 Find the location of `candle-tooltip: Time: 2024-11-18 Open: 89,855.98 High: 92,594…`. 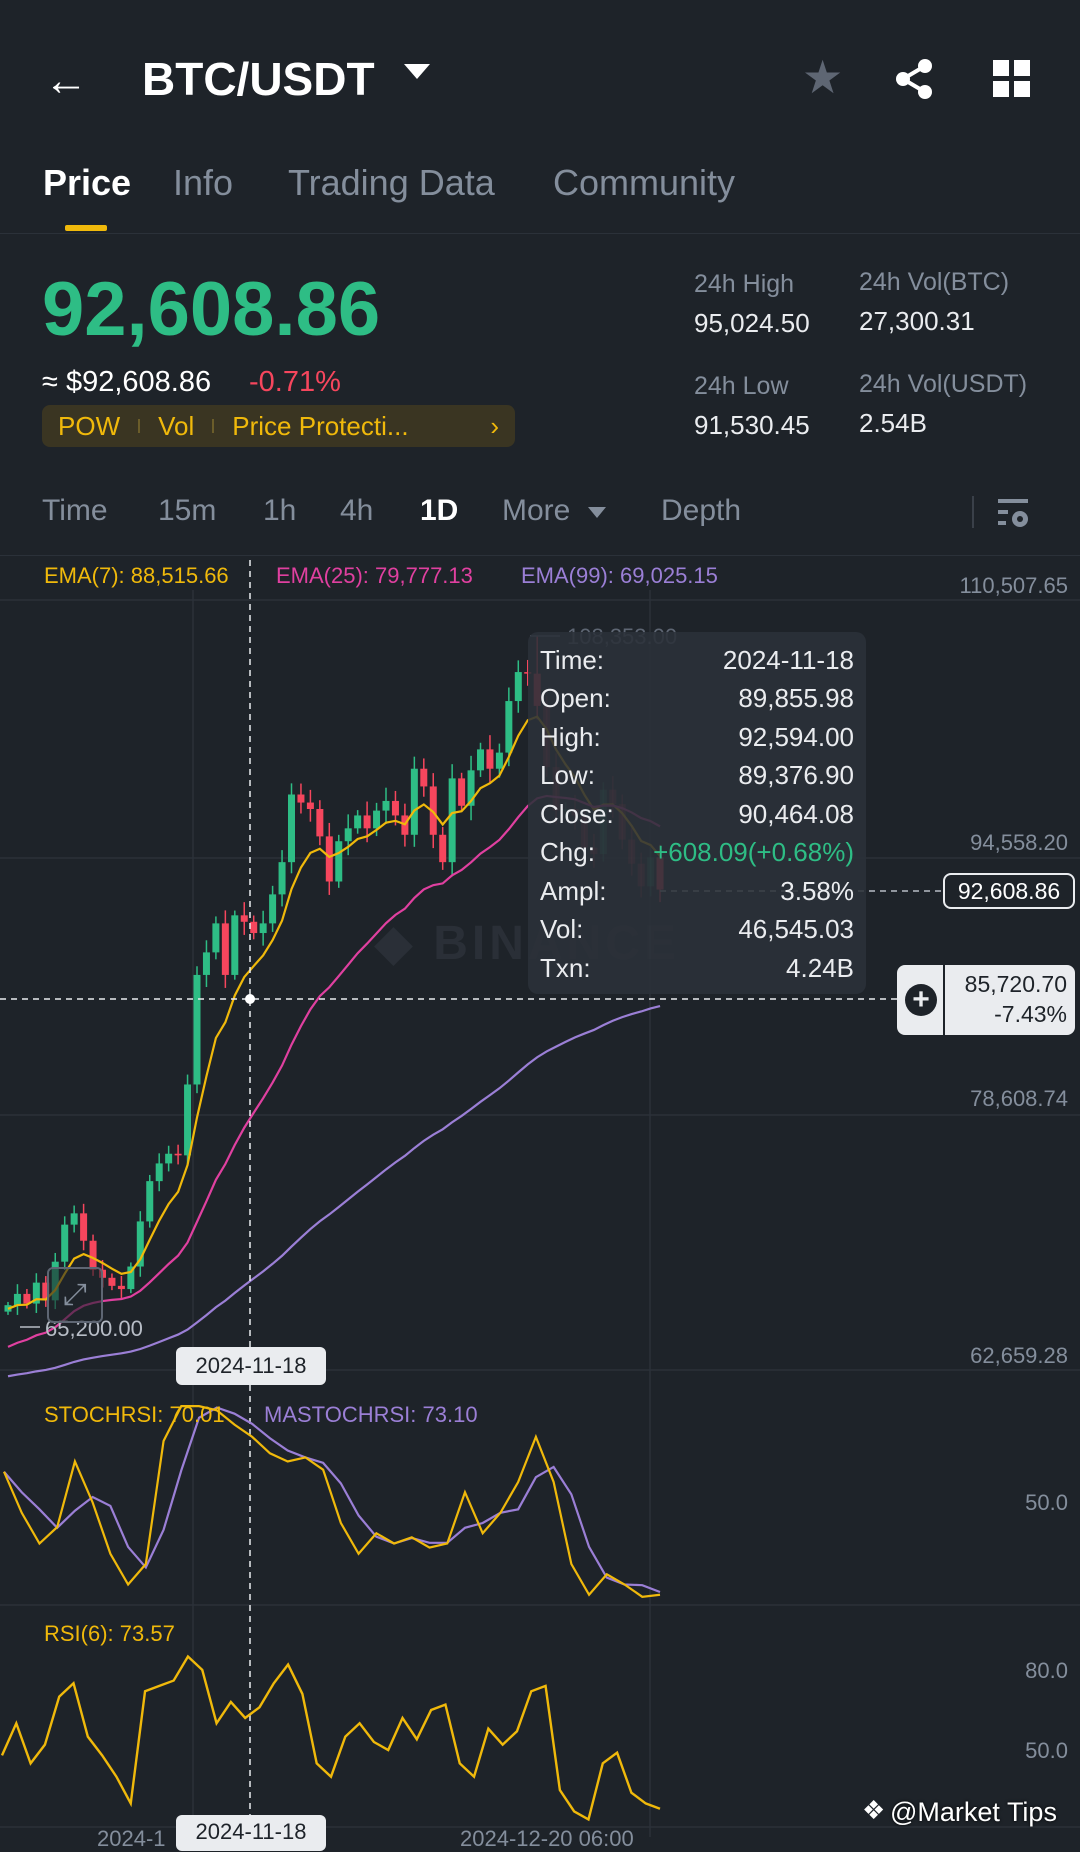

candle-tooltip: Time: 2024-11-18 Open: 89,855.98 High: 92,594… is located at coordinates (697, 813).